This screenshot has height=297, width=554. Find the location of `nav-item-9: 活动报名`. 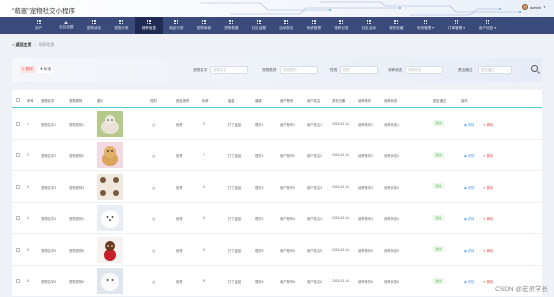

nav-item-9: 活动报名 is located at coordinates (287, 25).